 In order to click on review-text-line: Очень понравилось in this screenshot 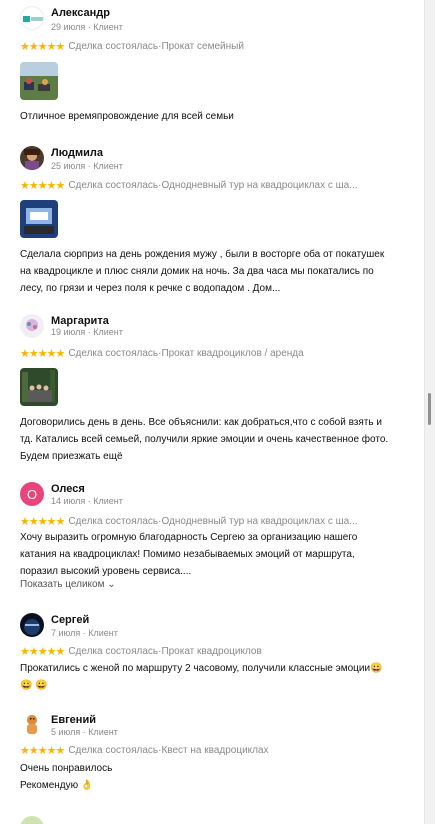, I will do `click(66, 768)`.